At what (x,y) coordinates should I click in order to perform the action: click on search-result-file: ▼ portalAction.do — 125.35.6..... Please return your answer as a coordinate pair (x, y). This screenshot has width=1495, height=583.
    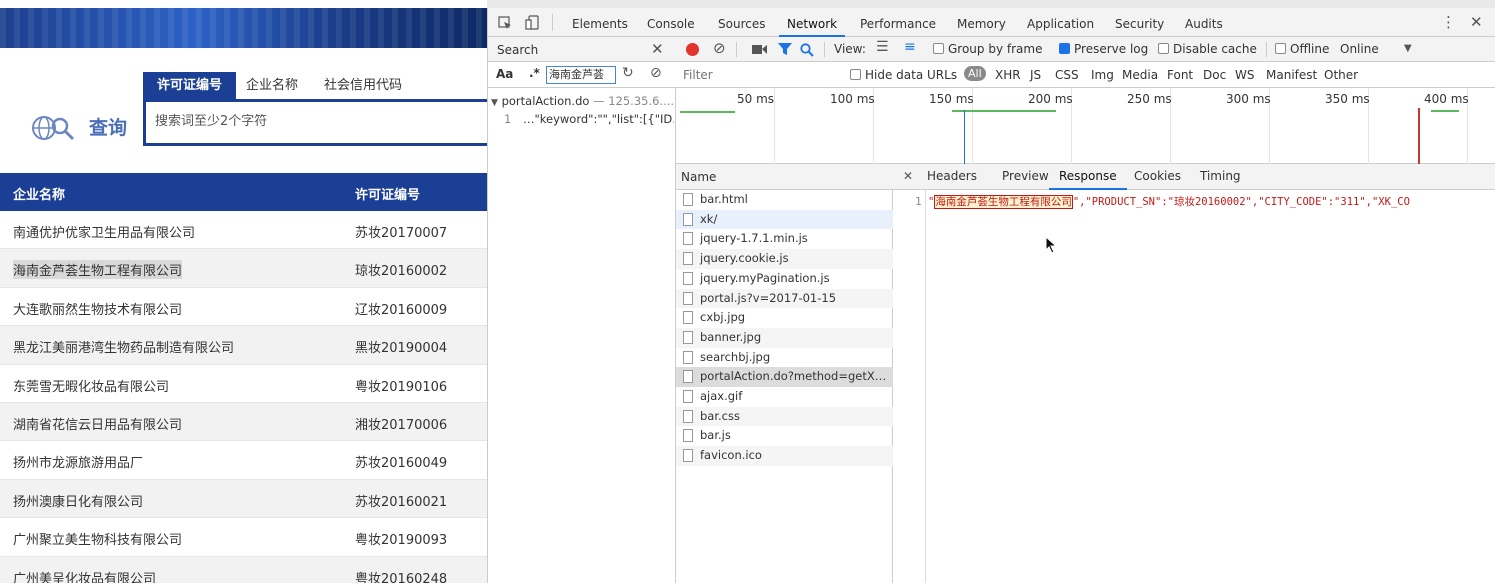
    Looking at the image, I should click on (582, 101).